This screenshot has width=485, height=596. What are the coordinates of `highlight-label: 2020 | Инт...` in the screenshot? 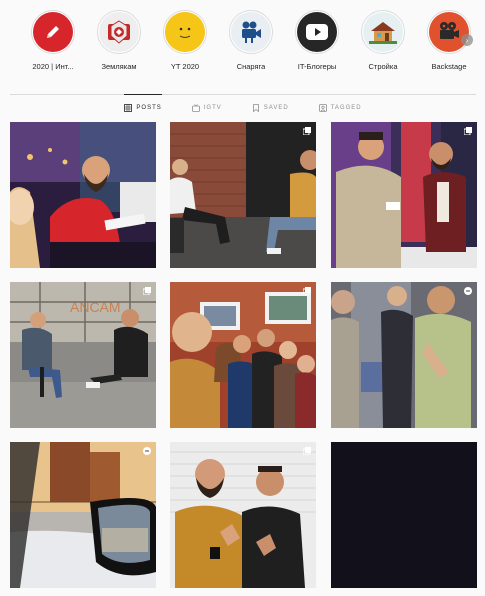 It's located at (53, 66).